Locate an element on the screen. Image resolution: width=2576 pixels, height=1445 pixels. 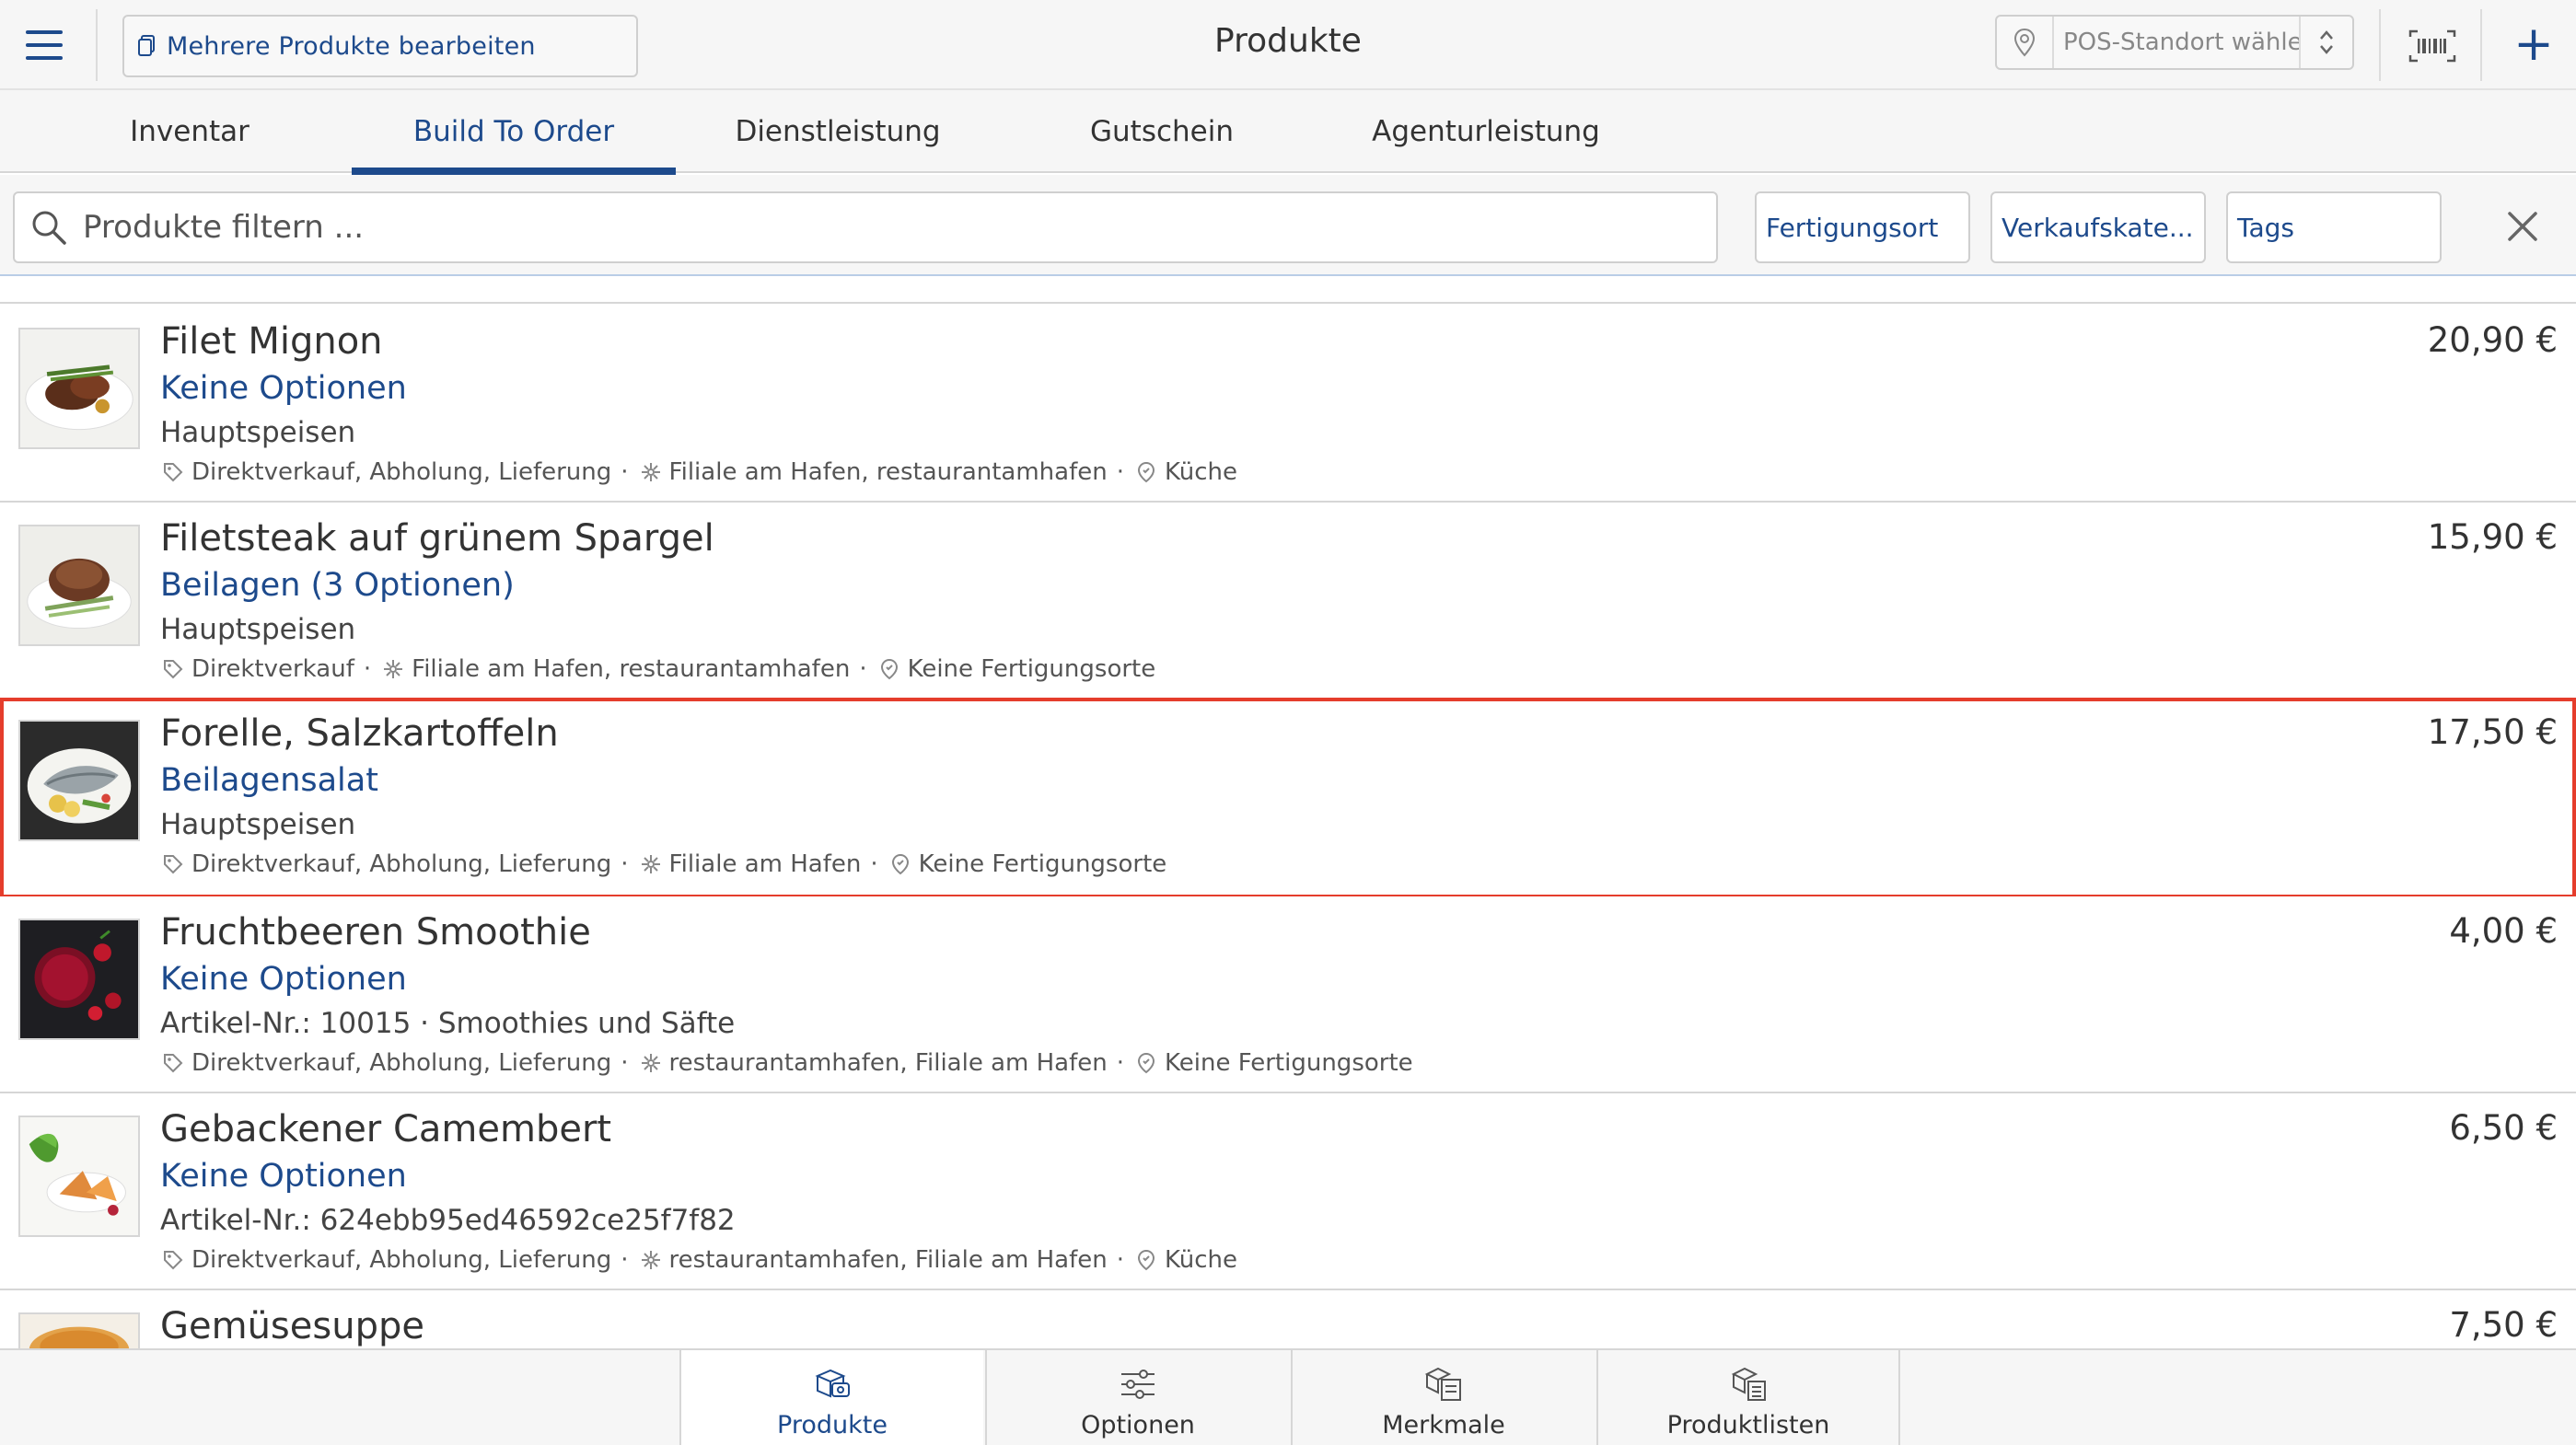
sliders-icon is located at coordinates (1138, 1384).